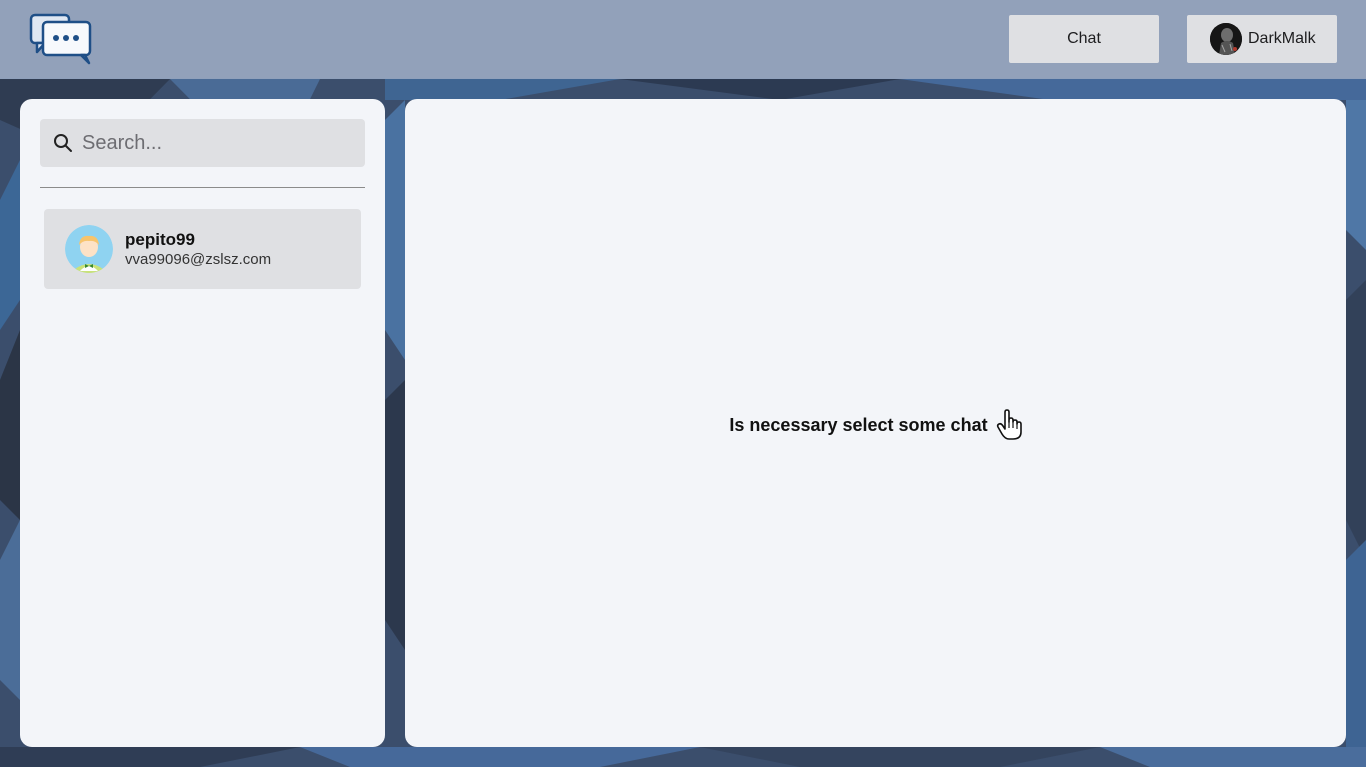 This screenshot has height=767, width=1366. Describe the element at coordinates (61, 39) in the screenshot. I see `chat-bubbles-logo-icon` at that location.